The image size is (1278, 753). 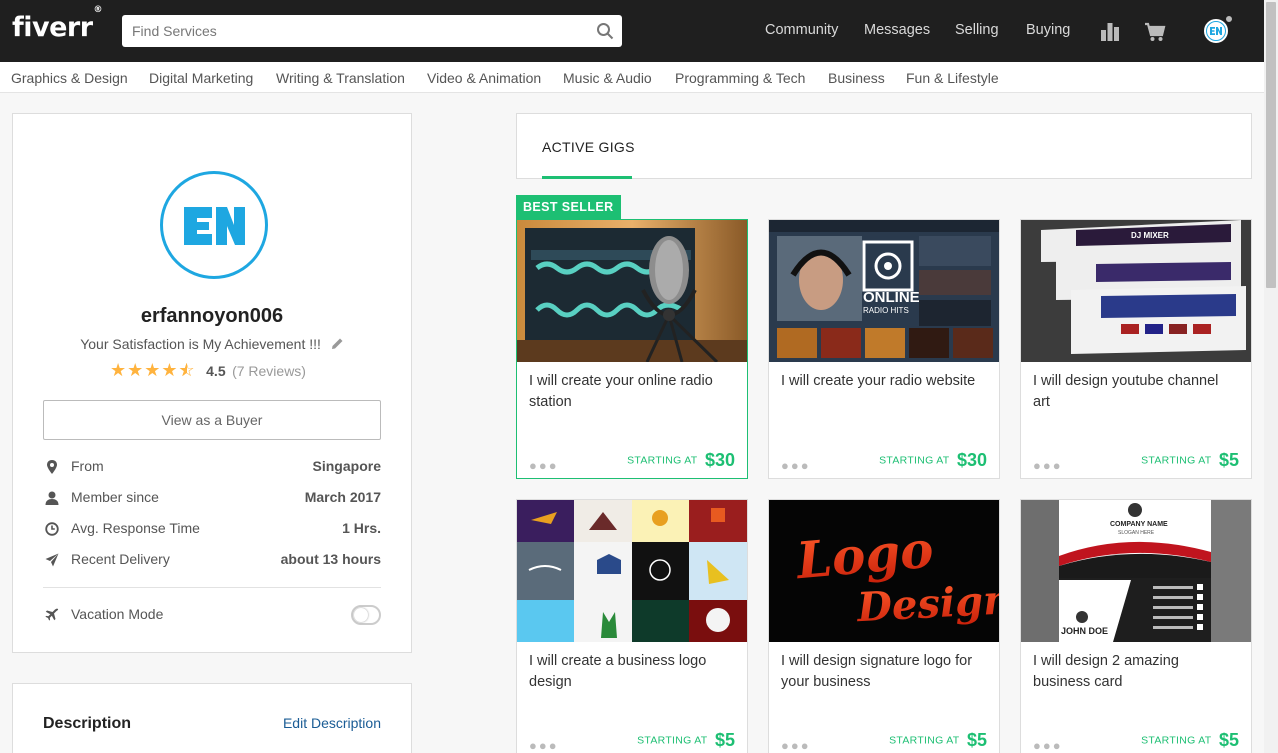 What do you see at coordinates (352, 31) in the screenshot?
I see `search-input` at bounding box center [352, 31].